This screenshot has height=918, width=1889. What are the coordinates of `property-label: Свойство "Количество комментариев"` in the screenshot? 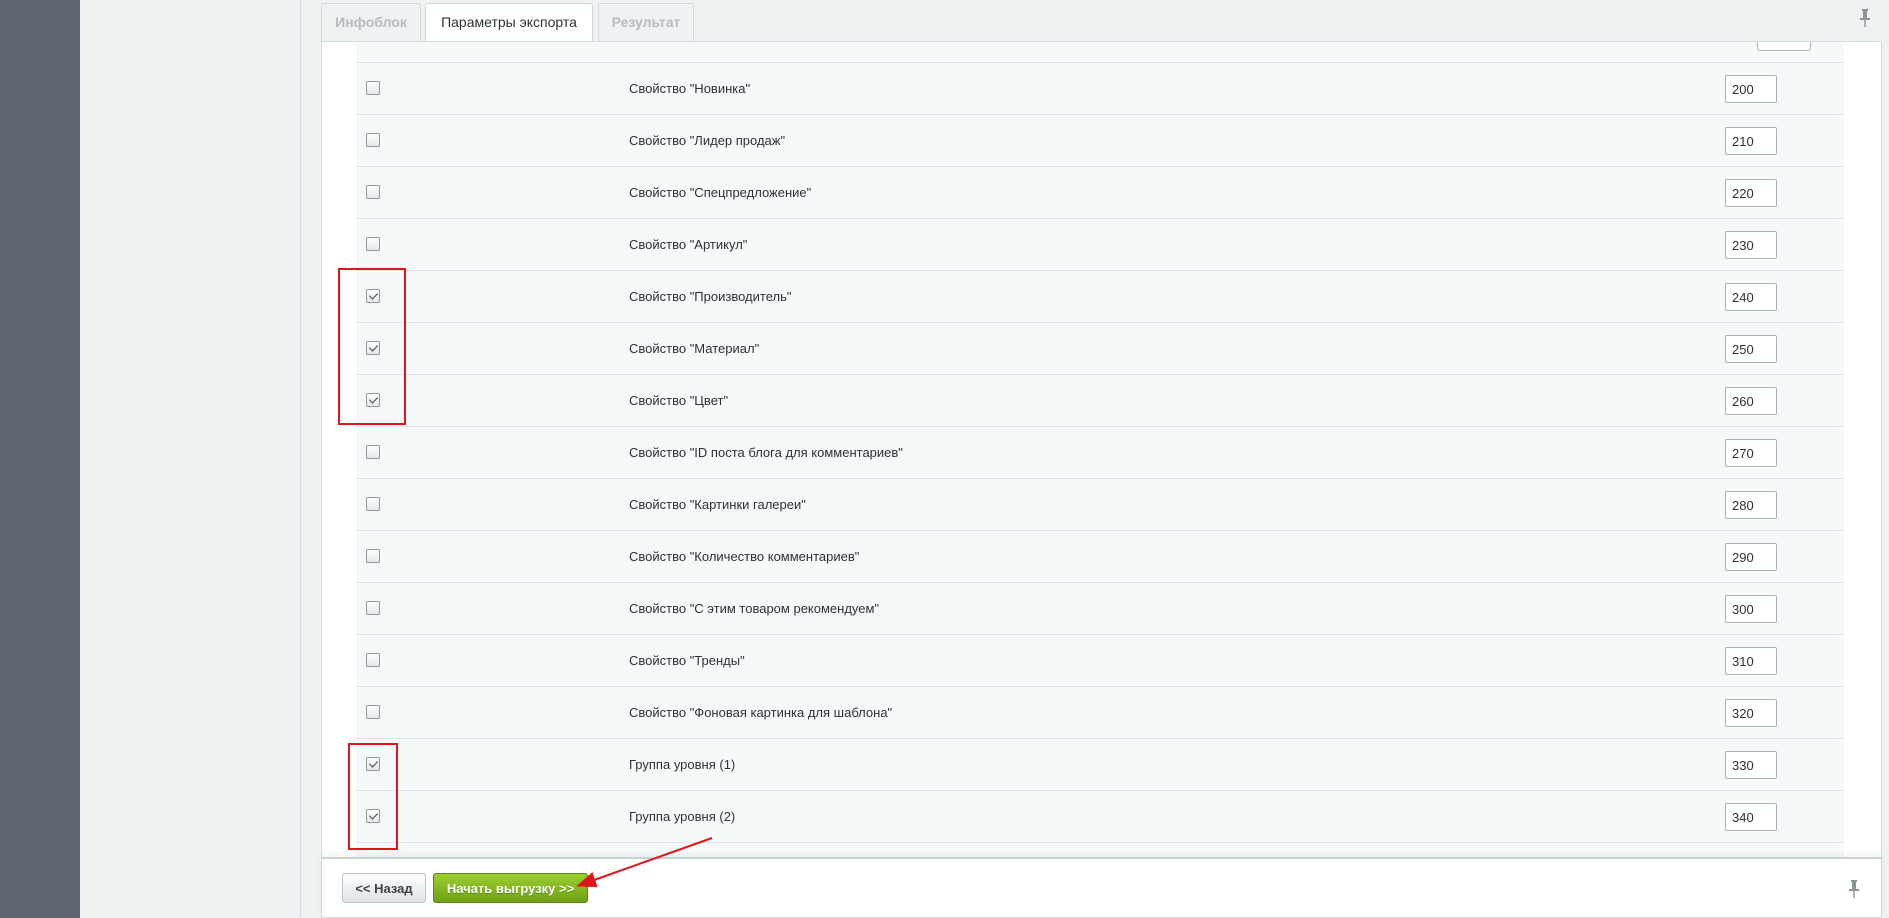 It's located at (744, 556).